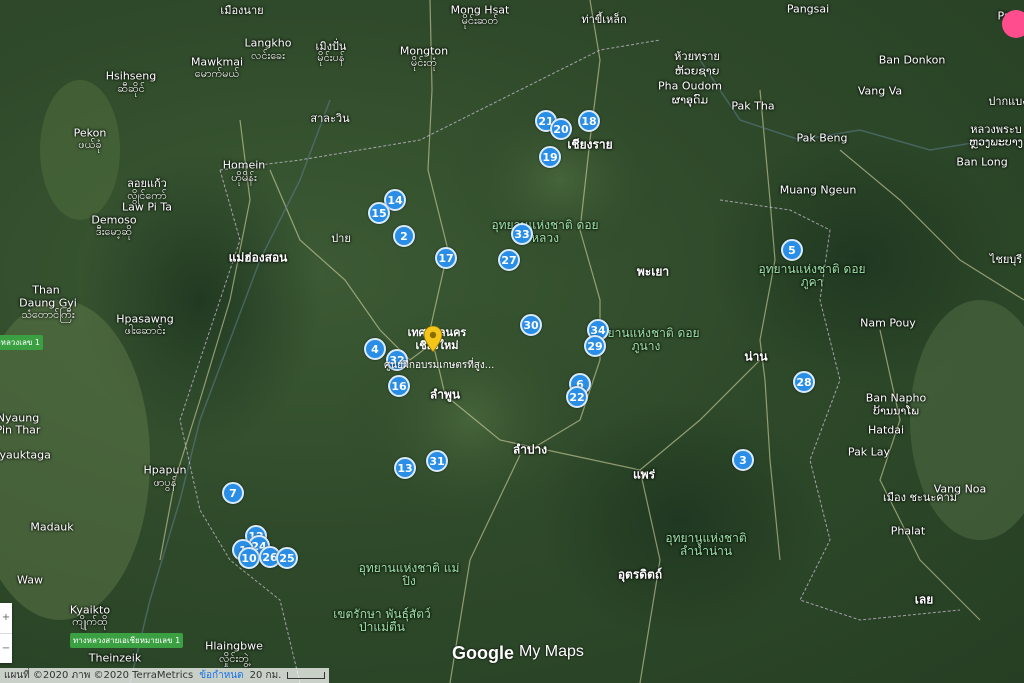 This screenshot has height=683, width=1024. I want to click on place-label: ปากแบง, so click(1006, 101).